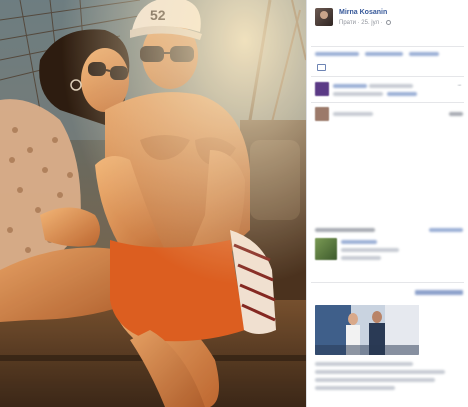 This screenshot has width=468, height=407. I want to click on author-name: Mirna Kosanin, so click(363, 12).